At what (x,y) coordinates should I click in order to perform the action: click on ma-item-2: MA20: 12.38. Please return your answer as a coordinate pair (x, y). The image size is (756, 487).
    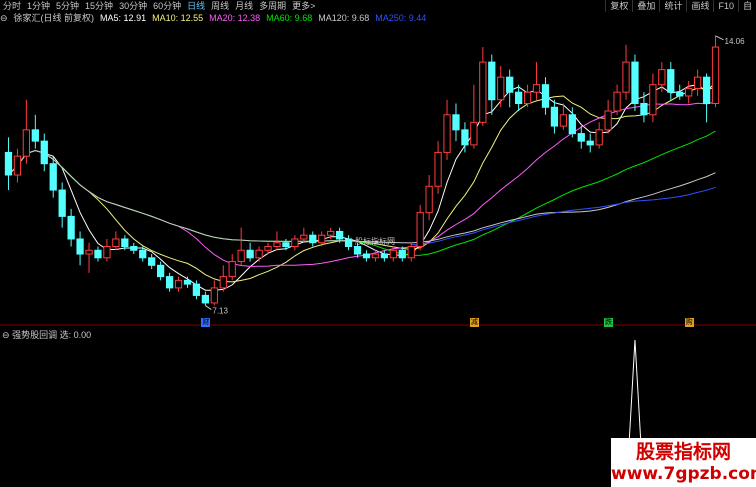
    Looking at the image, I should click on (235, 18).